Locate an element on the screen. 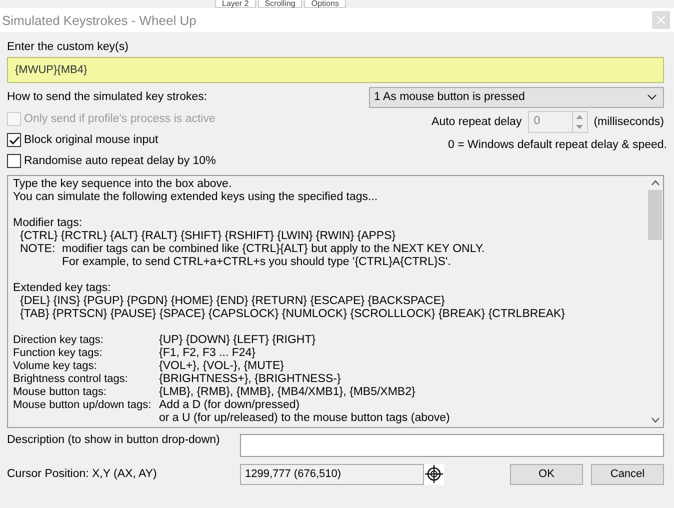 The width and height of the screenshot is (674, 508). tag-group-label: Volume key tags: is located at coordinates (55, 366).